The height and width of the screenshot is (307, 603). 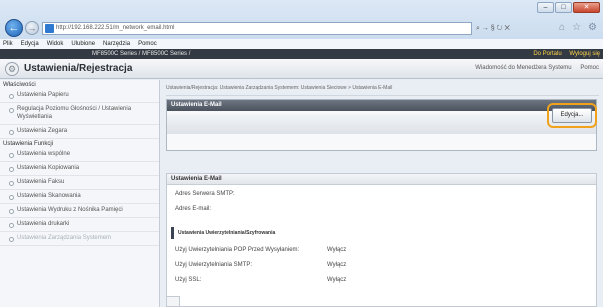 What do you see at coordinates (12, 69) in the screenshot?
I see `settings-page-icon: ⚙` at bounding box center [12, 69].